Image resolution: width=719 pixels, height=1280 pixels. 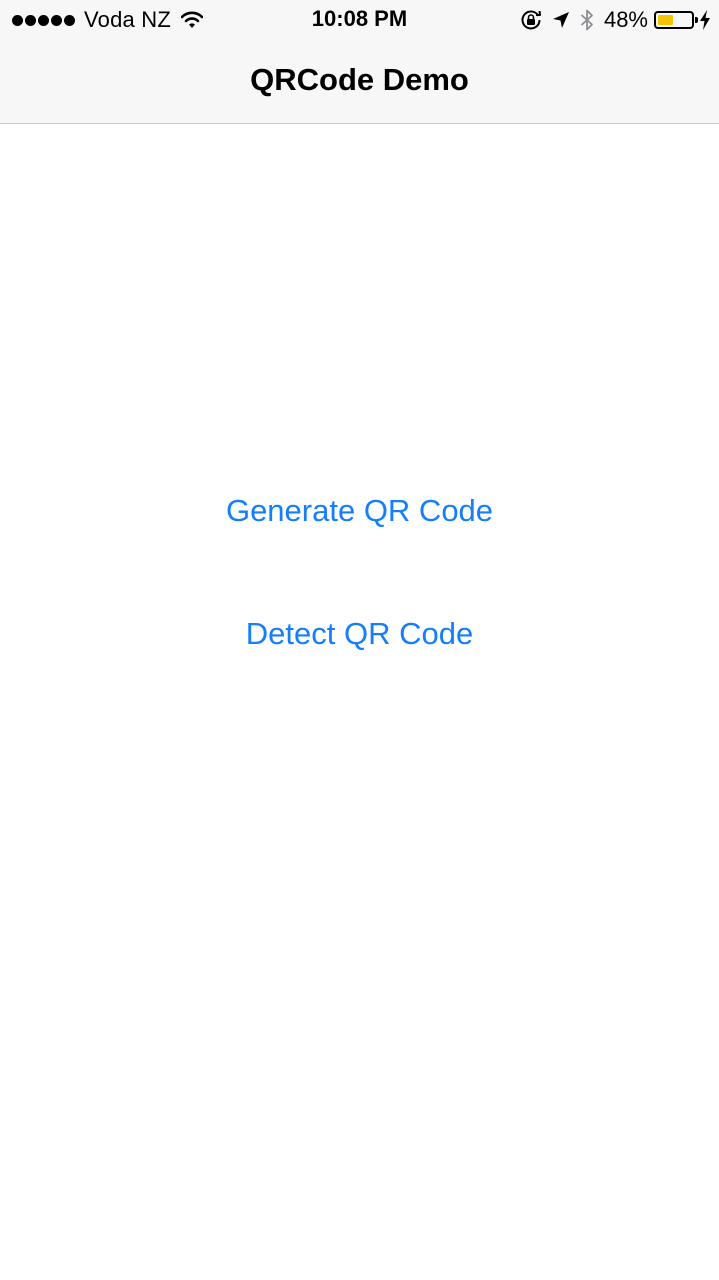 What do you see at coordinates (586, 20) in the screenshot?
I see `bluetooth-icon` at bounding box center [586, 20].